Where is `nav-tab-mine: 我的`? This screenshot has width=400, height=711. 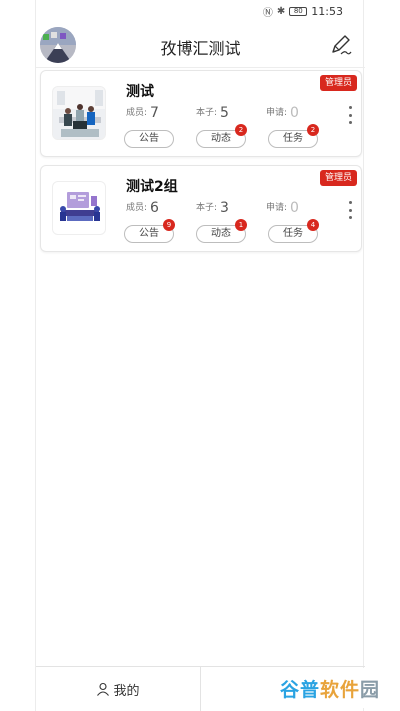
nav-tab-mine: 我的 is located at coordinates (118, 689).